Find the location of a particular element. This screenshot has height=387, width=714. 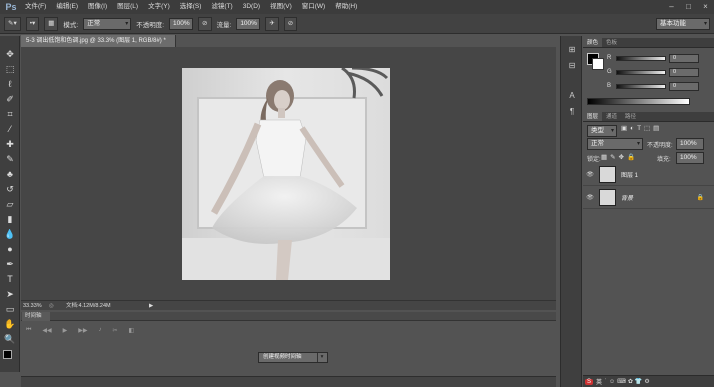

pen-tool-icon: ✒ is located at coordinates (10, 264).